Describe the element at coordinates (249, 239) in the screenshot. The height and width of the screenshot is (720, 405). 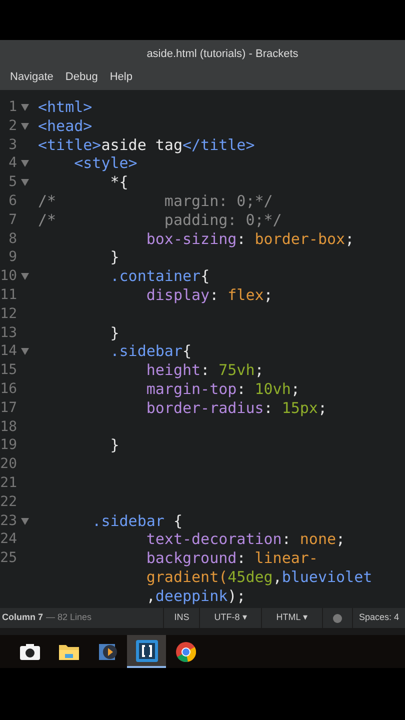
I see `code-line: box-sizing: border-box;` at that location.